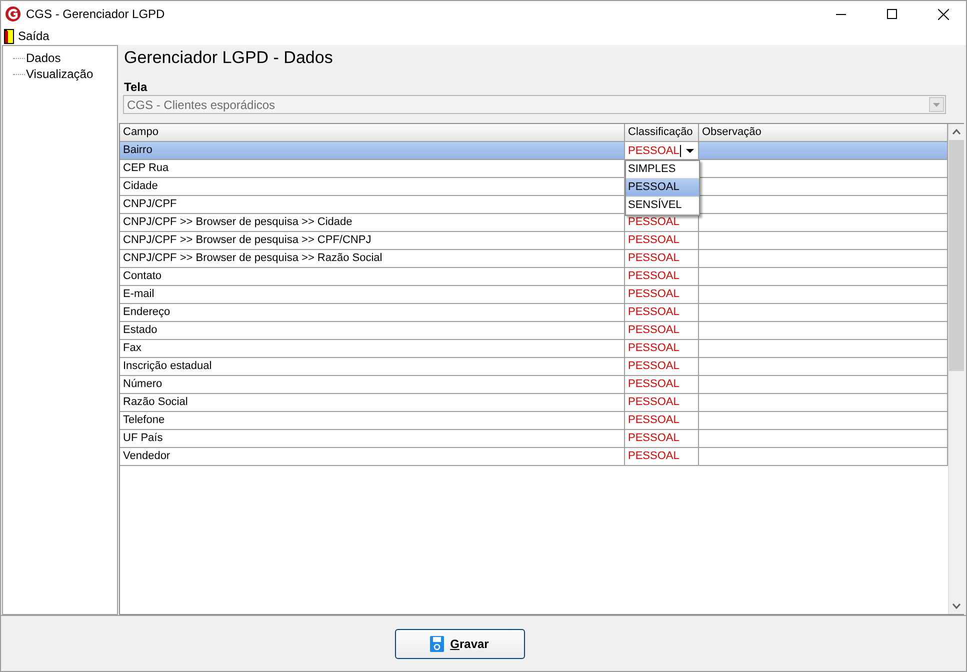 The width and height of the screenshot is (967, 672). Describe the element at coordinates (372, 223) in the screenshot. I see `table-cell: CNPJ/CPF >> Browser de pesquisa >> Cidade` at that location.